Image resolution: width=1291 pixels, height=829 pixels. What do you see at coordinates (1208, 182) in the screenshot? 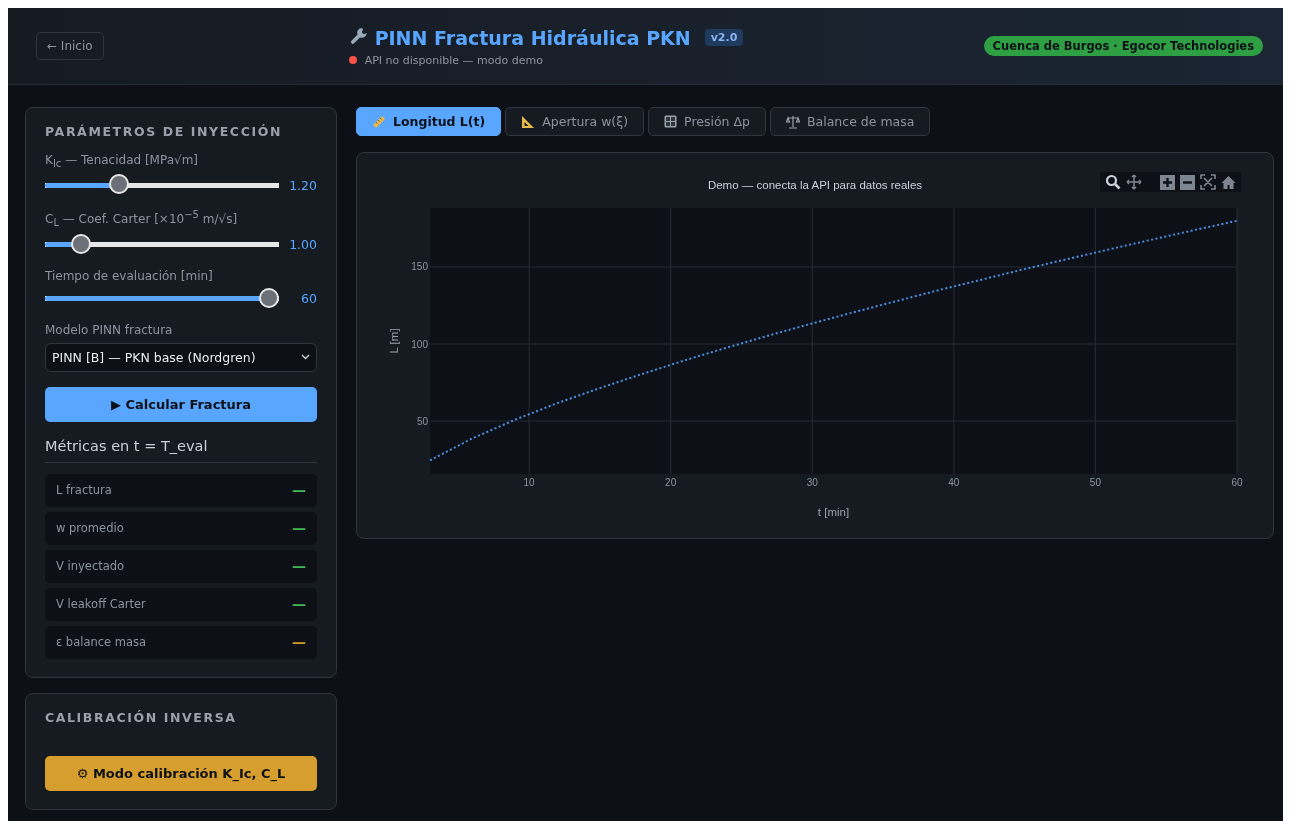
I see `autoscale-icon` at bounding box center [1208, 182].